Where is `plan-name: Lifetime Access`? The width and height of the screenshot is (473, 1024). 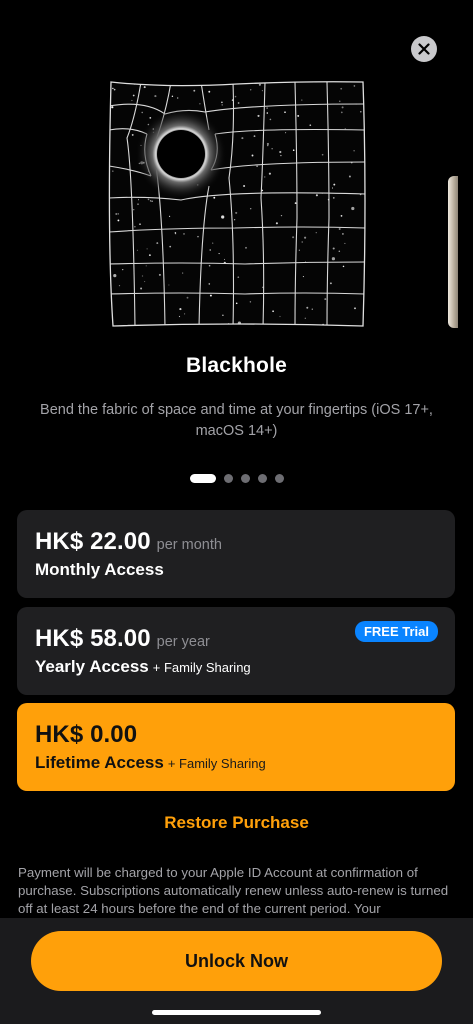
plan-name: Lifetime Access is located at coordinates (99, 762).